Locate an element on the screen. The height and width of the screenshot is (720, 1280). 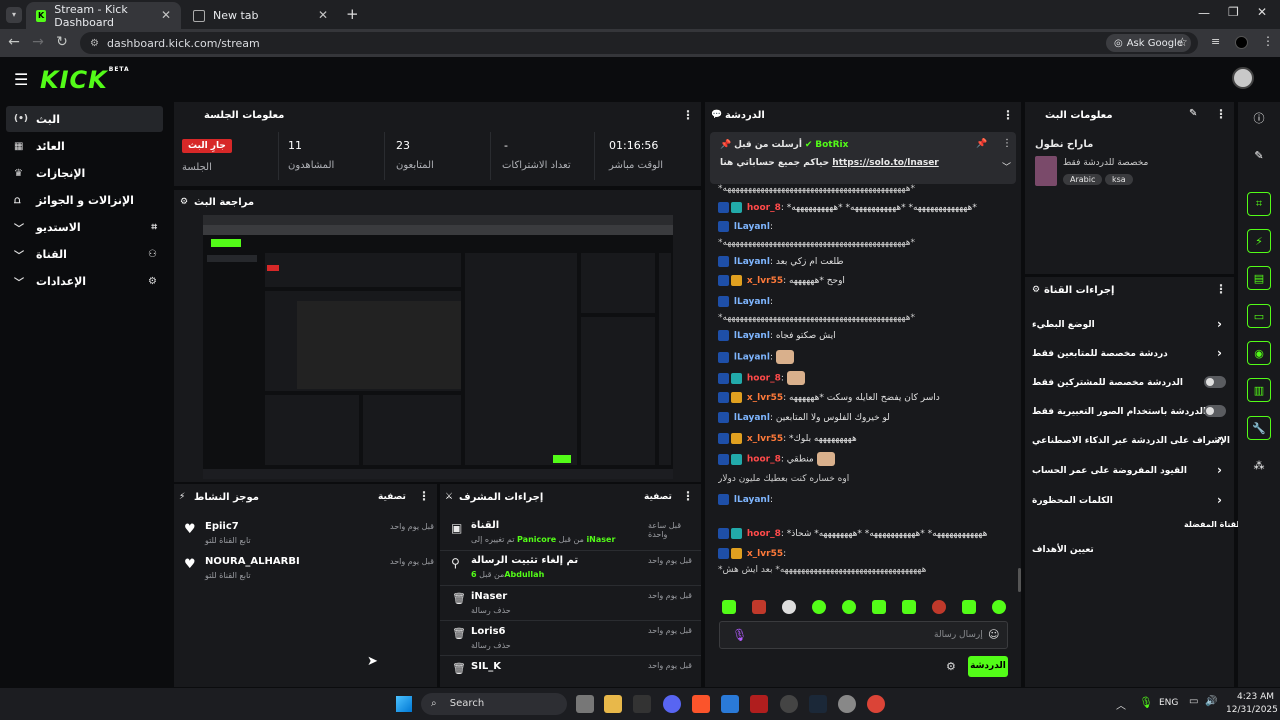
address-bar: ⚙ dashboard.kick.com/stream ◎ Ask Google is located at coordinates (639, 43).